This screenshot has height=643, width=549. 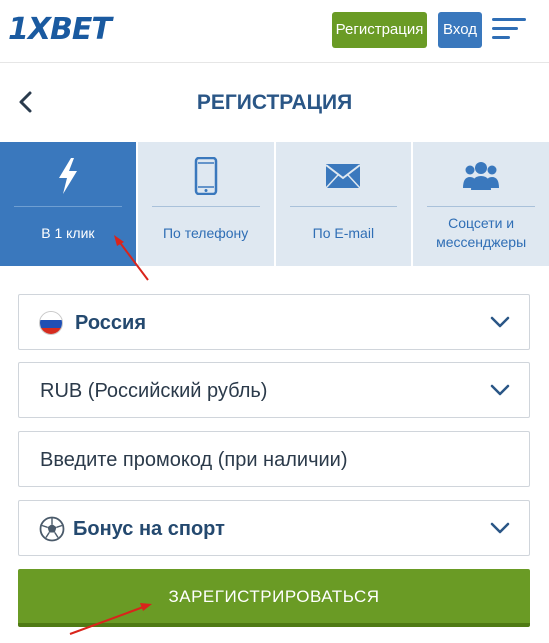 What do you see at coordinates (343, 233) in the screenshot?
I see `tab-label: По E-mail` at bounding box center [343, 233].